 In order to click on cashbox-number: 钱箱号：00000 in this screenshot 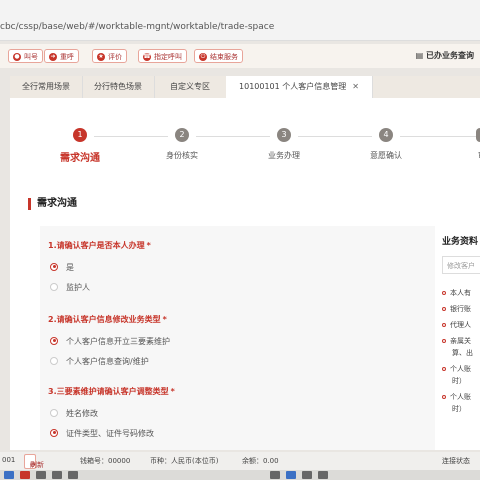, I will do `click(105, 461)`.